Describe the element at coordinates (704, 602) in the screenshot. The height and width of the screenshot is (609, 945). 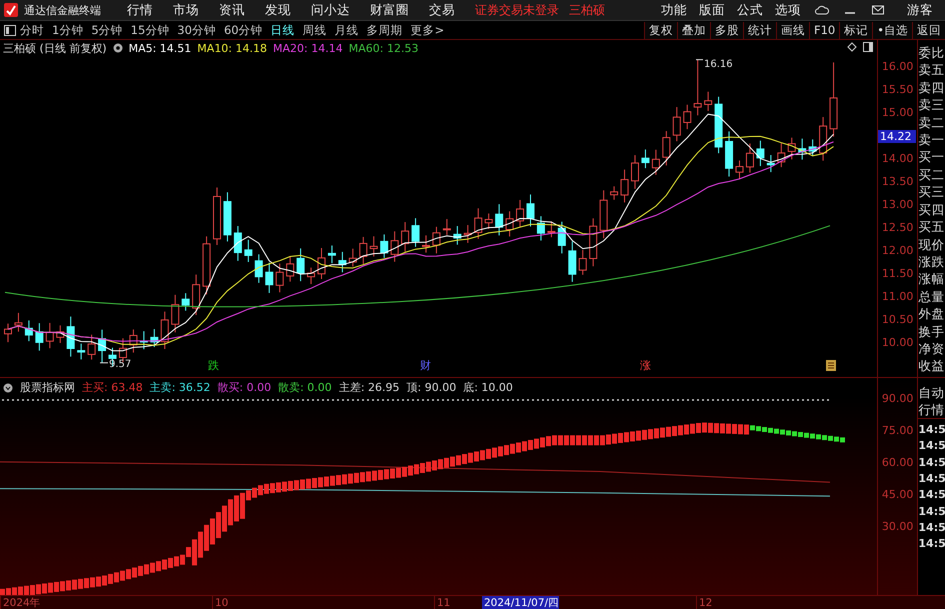
I see `date-label: 12` at that location.